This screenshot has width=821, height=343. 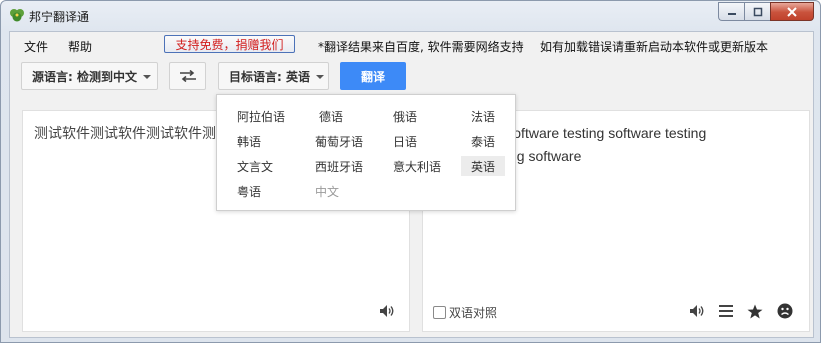 I want to click on update-notice: 如有加载错误请重新启动本软件或更新版本, so click(x=654, y=47).